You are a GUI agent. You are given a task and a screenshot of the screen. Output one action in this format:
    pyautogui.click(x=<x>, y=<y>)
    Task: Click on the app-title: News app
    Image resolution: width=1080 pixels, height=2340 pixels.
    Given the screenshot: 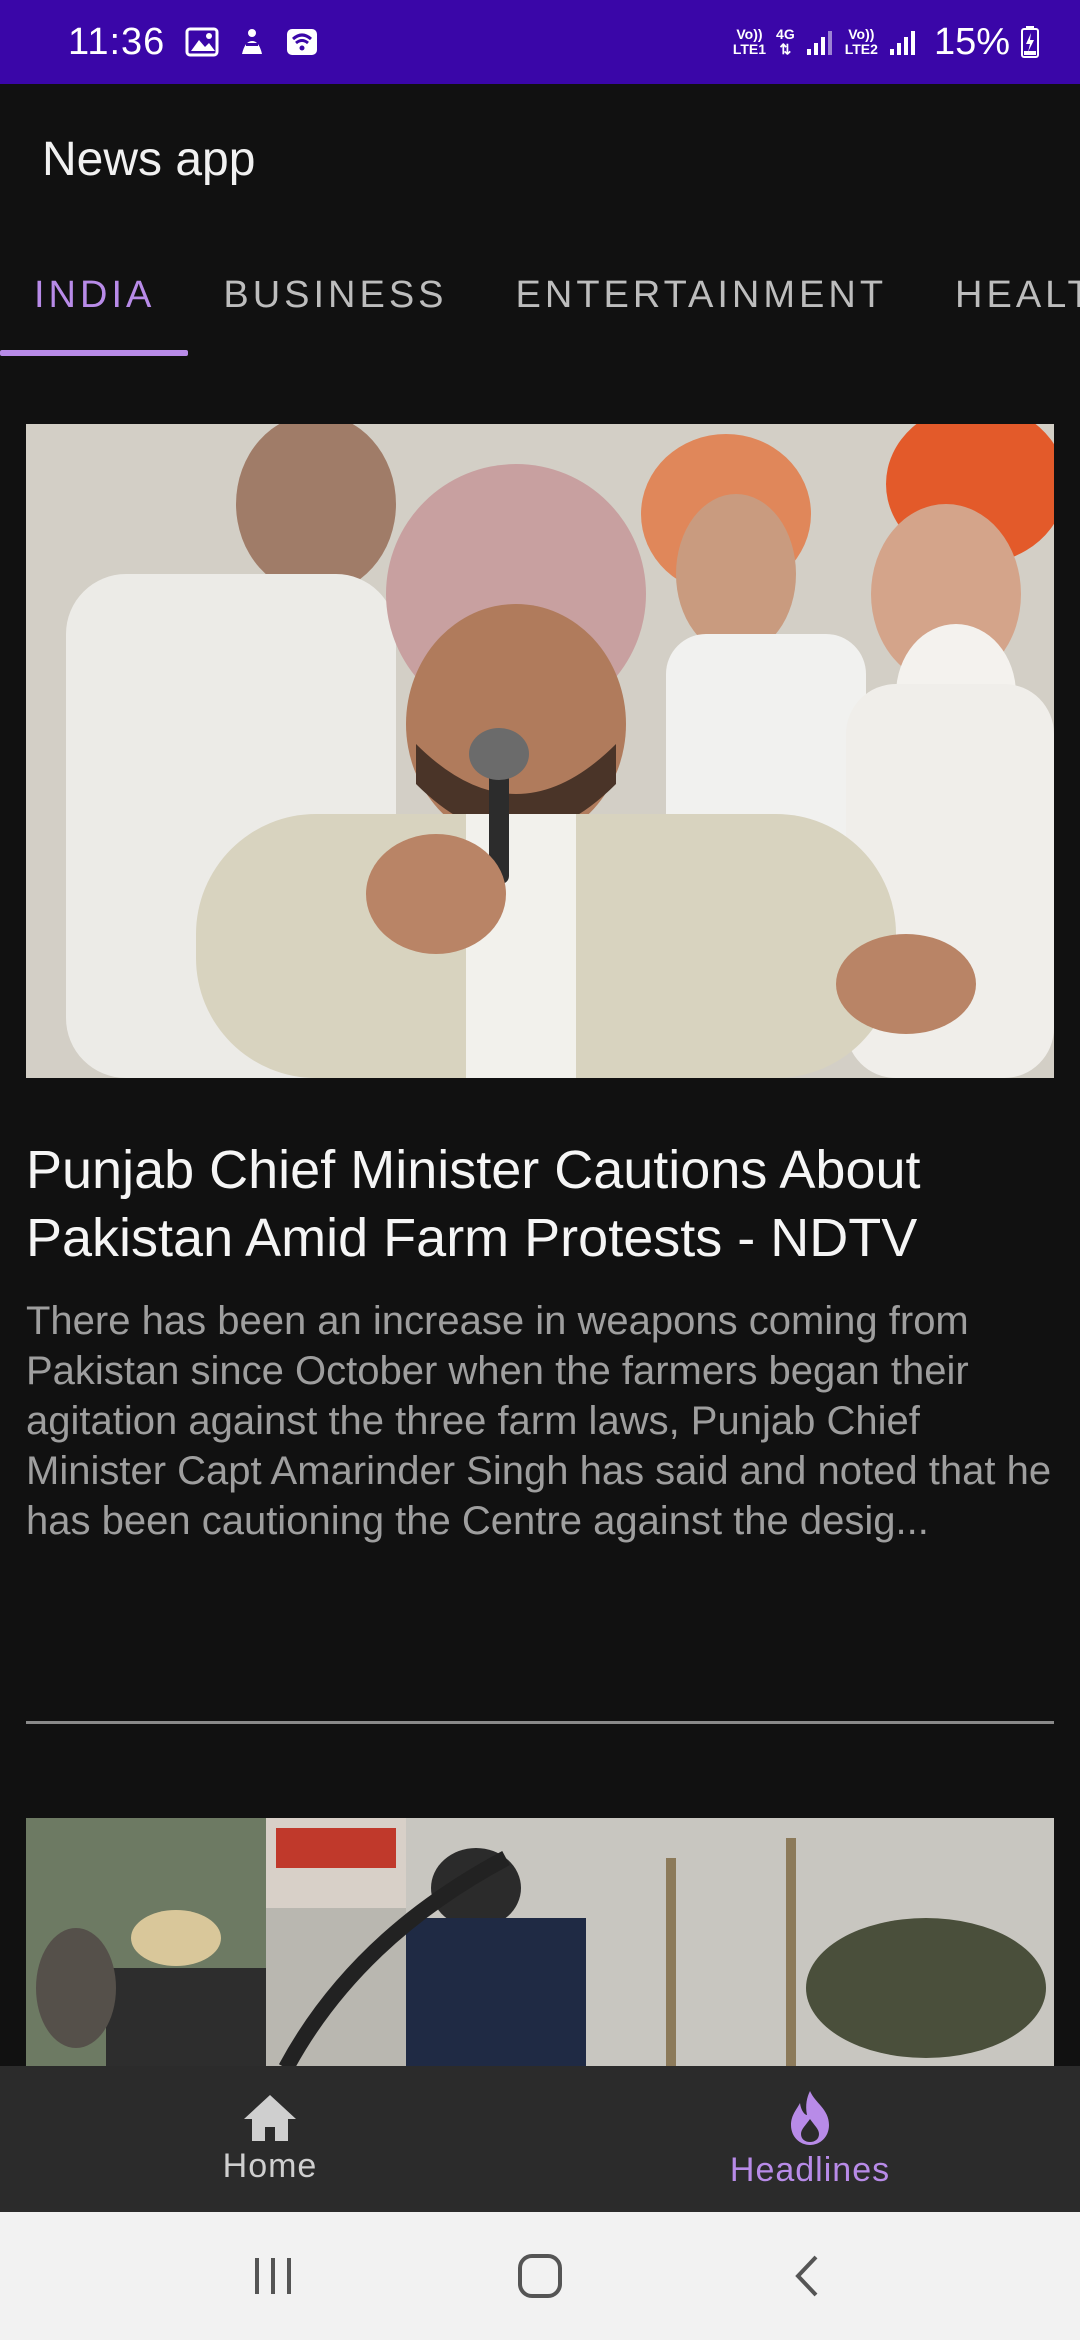 What is the action you would take?
    pyautogui.click(x=149, y=159)
    